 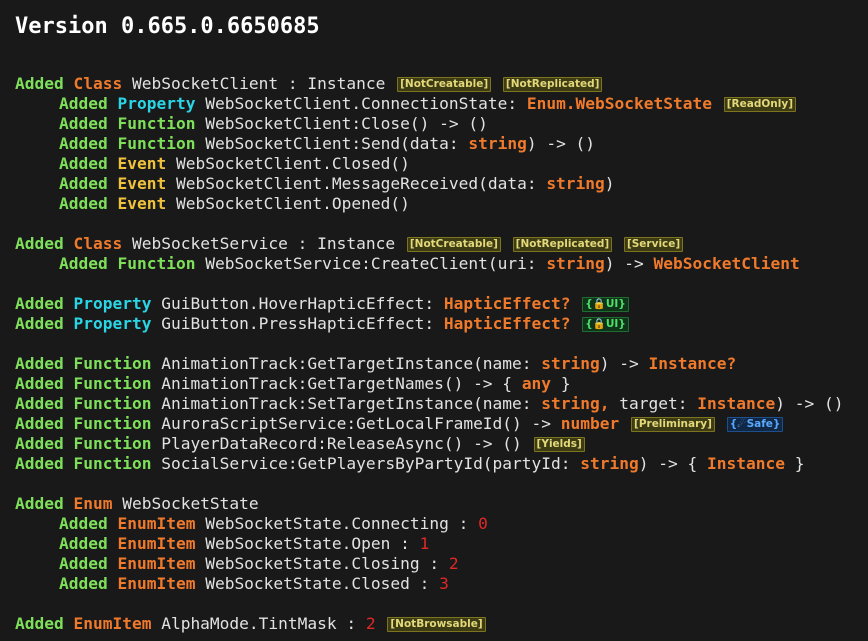 I want to click on tag-badge: [NotBrowsable], so click(x=436, y=624).